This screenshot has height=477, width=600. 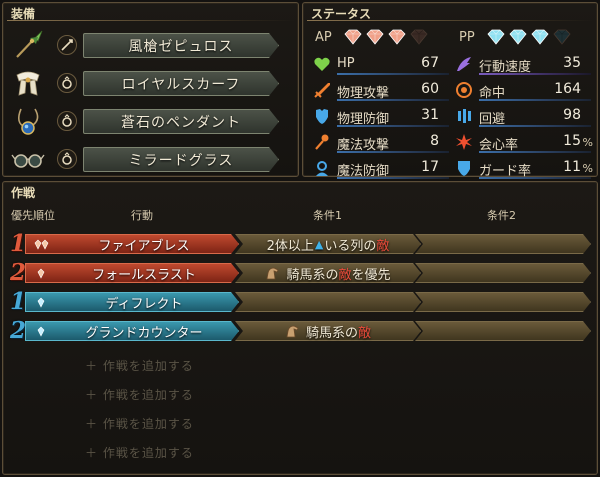 I want to click on equipment-row-accessory-3: ミラードグラス, so click(x=148, y=159).